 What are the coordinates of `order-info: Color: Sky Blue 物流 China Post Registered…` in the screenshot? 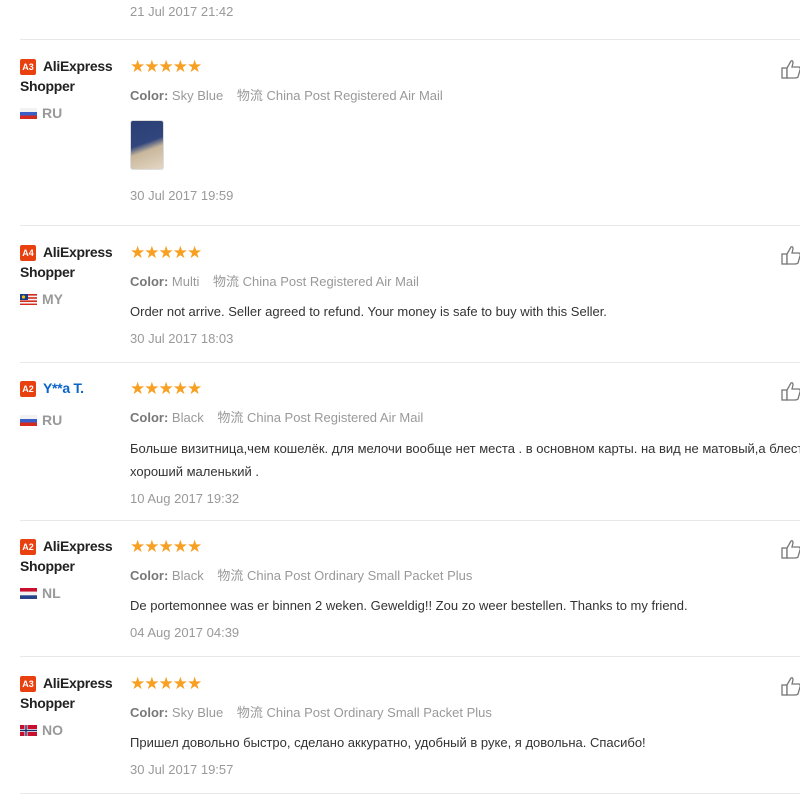 It's located at (465, 94).